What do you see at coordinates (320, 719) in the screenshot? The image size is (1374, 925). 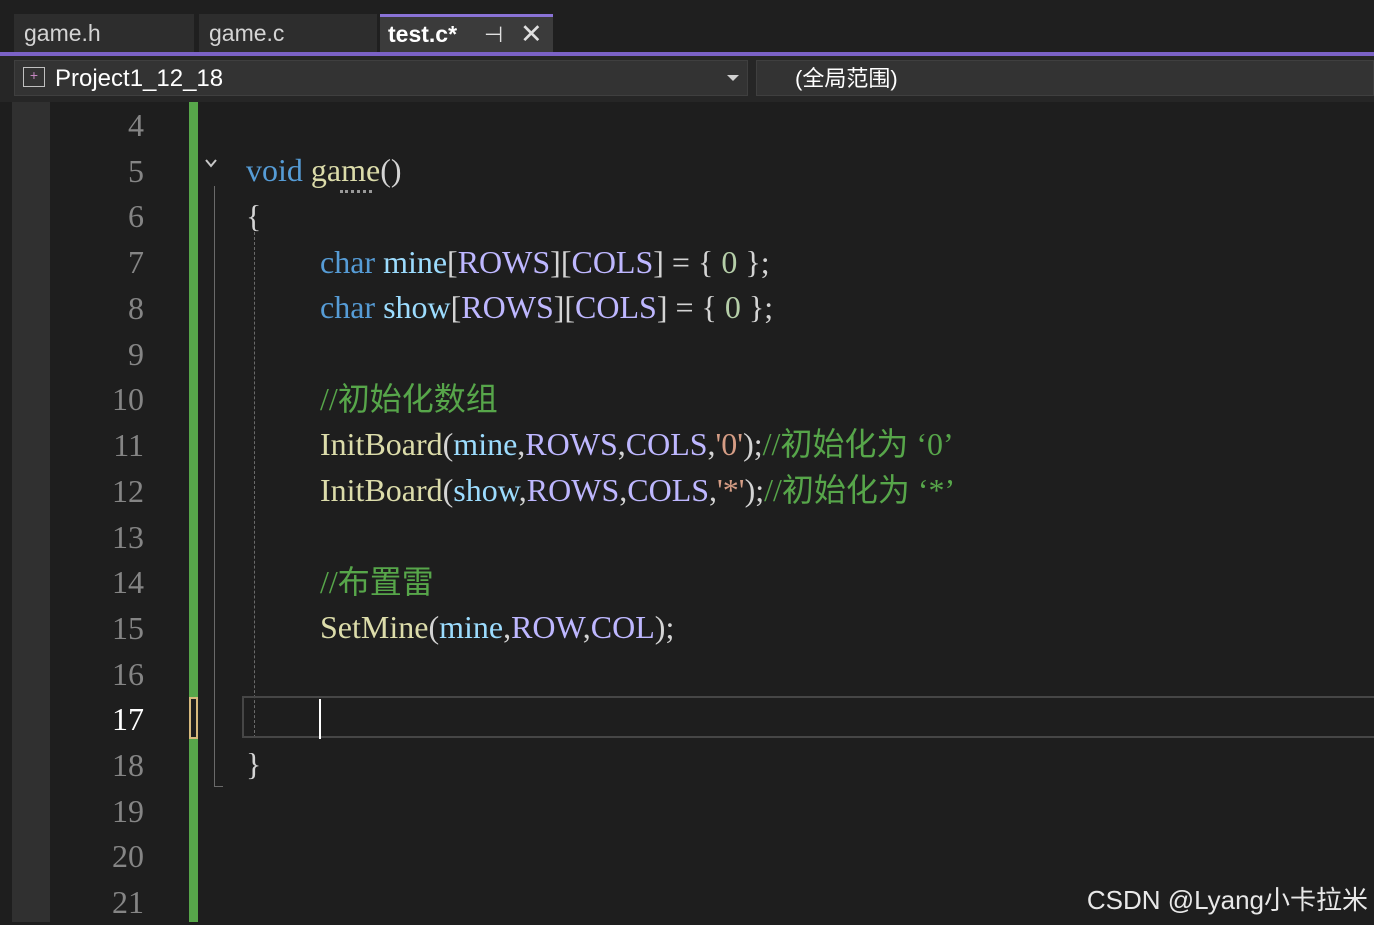 I see `text-caret` at bounding box center [320, 719].